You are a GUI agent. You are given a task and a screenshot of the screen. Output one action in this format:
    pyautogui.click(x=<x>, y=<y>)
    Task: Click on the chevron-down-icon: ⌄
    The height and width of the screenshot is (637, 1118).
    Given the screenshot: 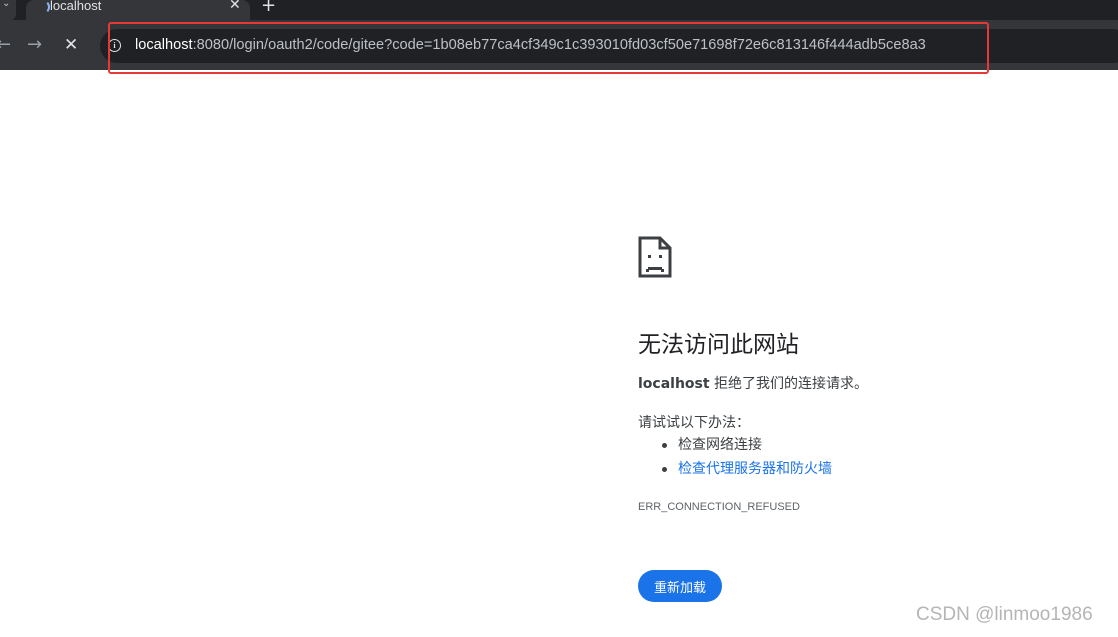 What is the action you would take?
    pyautogui.click(x=6, y=4)
    